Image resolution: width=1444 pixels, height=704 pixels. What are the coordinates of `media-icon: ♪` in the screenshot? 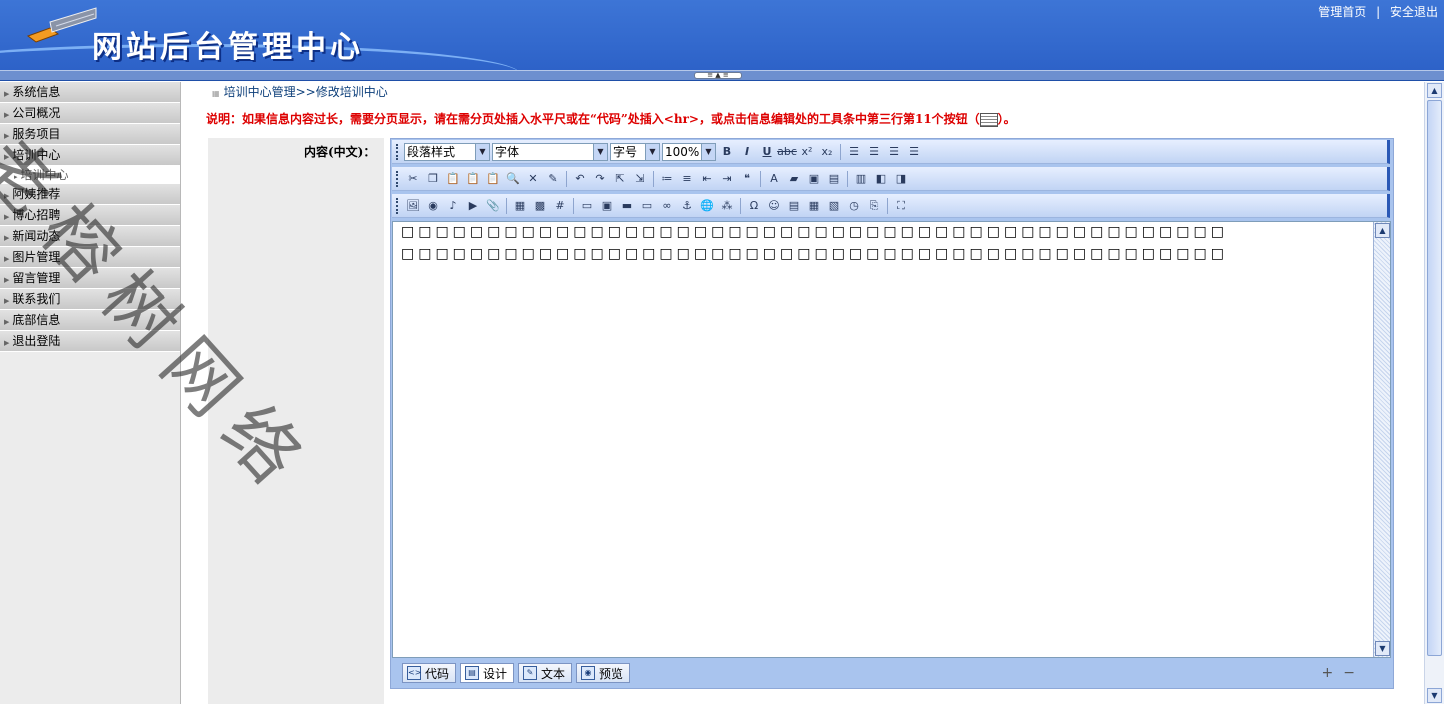 It's located at (453, 206).